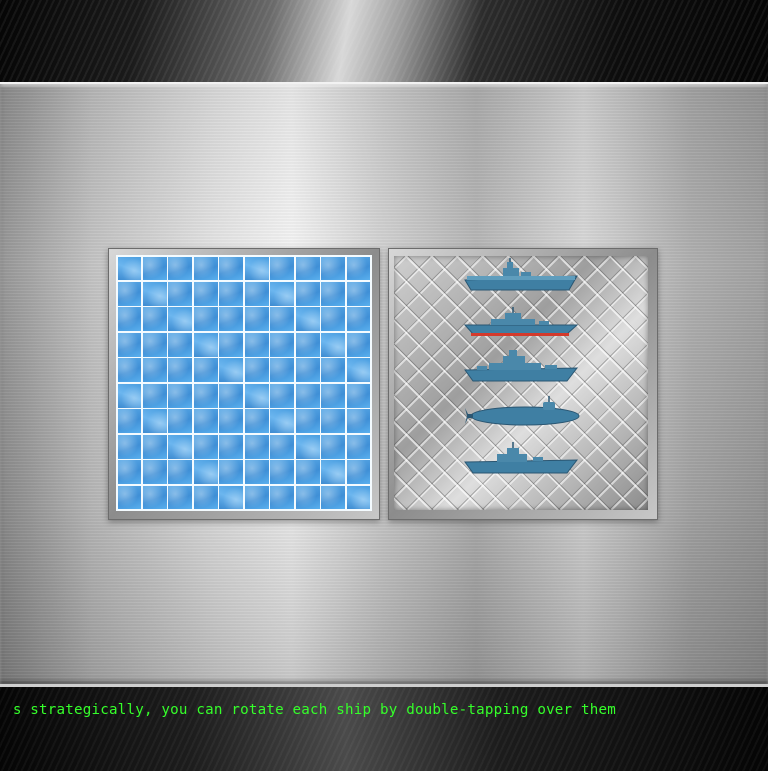 The height and width of the screenshot is (771, 768). Describe the element at coordinates (521, 323) in the screenshot. I see `destroyer-icon` at that location.